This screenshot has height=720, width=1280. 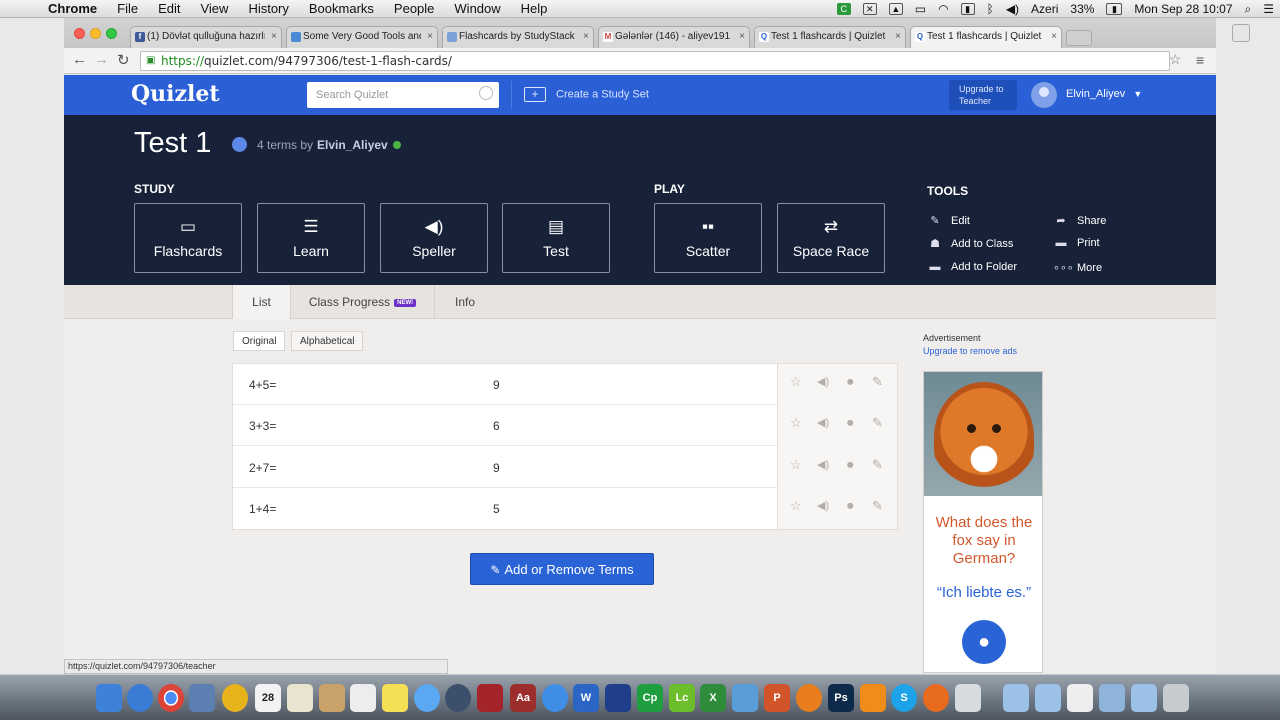 I want to click on chrome-icon, so click(x=171, y=698).